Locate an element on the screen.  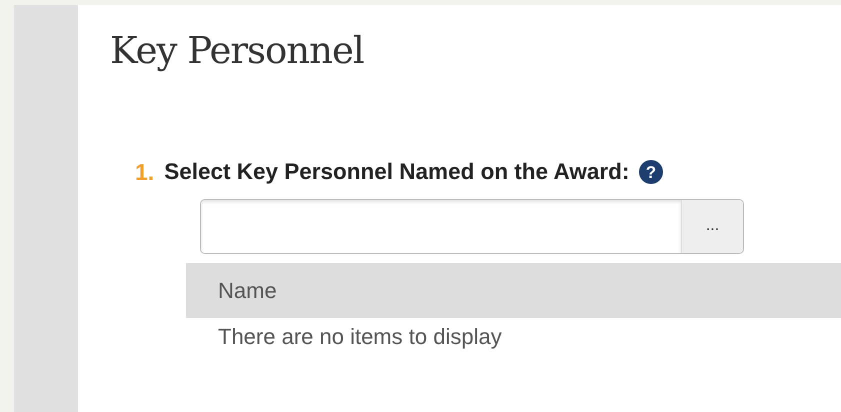
help-icon: ? is located at coordinates (651, 172).